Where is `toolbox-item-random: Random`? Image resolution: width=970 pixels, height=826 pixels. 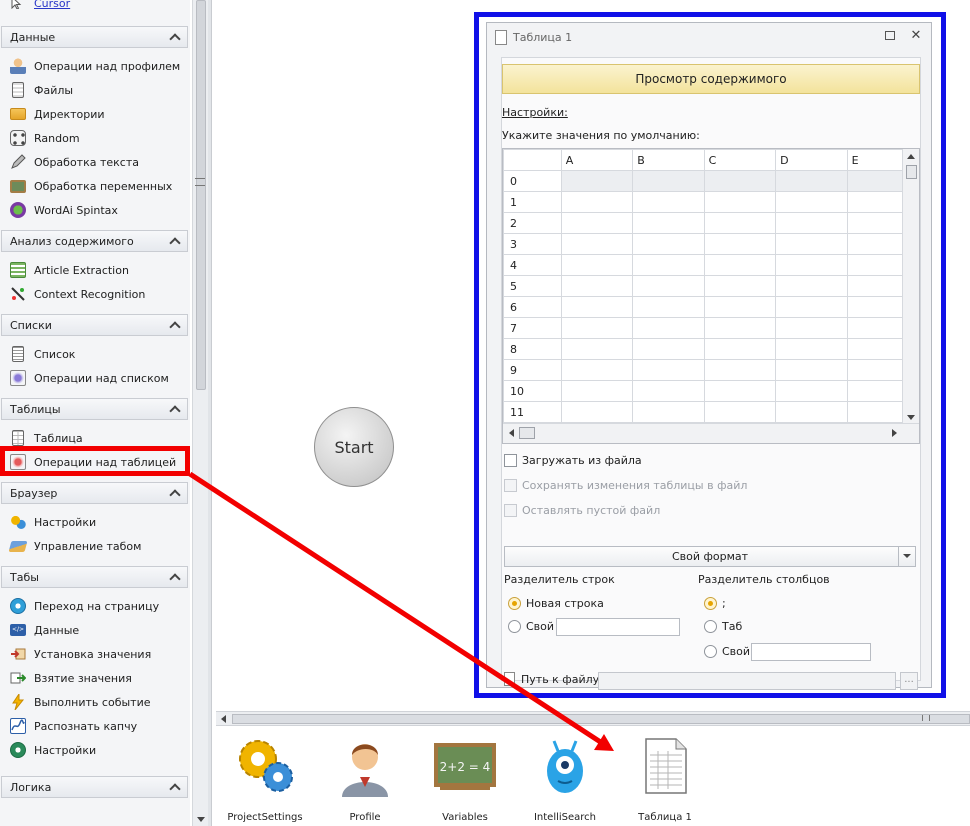 toolbox-item-random: Random is located at coordinates (95, 138).